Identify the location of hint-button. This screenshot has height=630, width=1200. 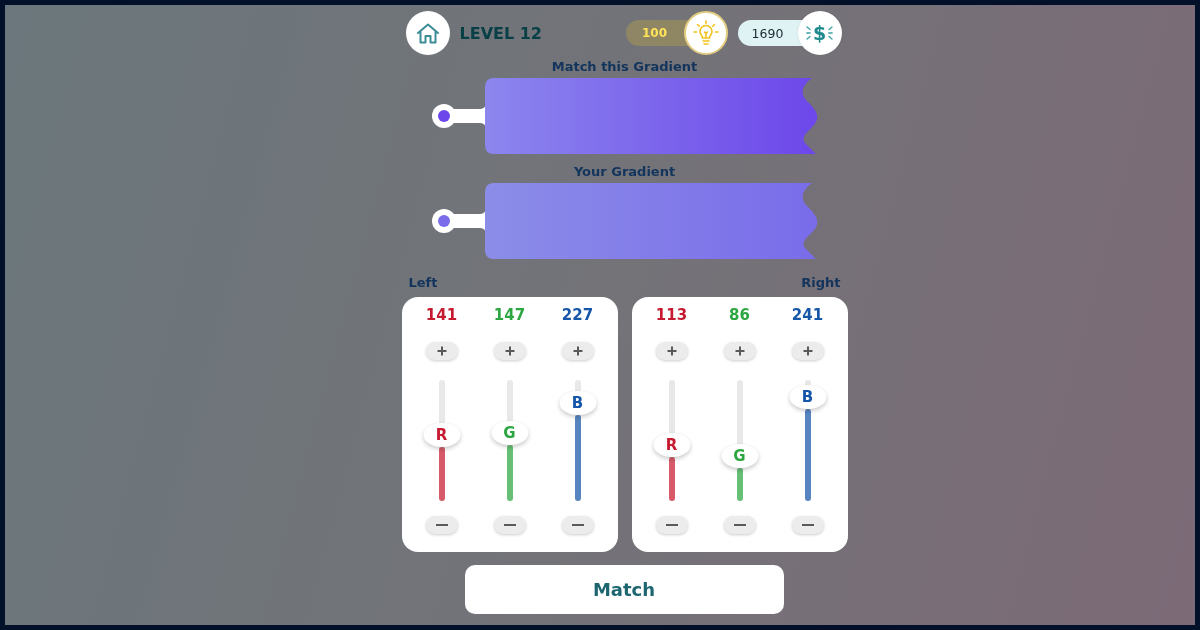
(705, 33).